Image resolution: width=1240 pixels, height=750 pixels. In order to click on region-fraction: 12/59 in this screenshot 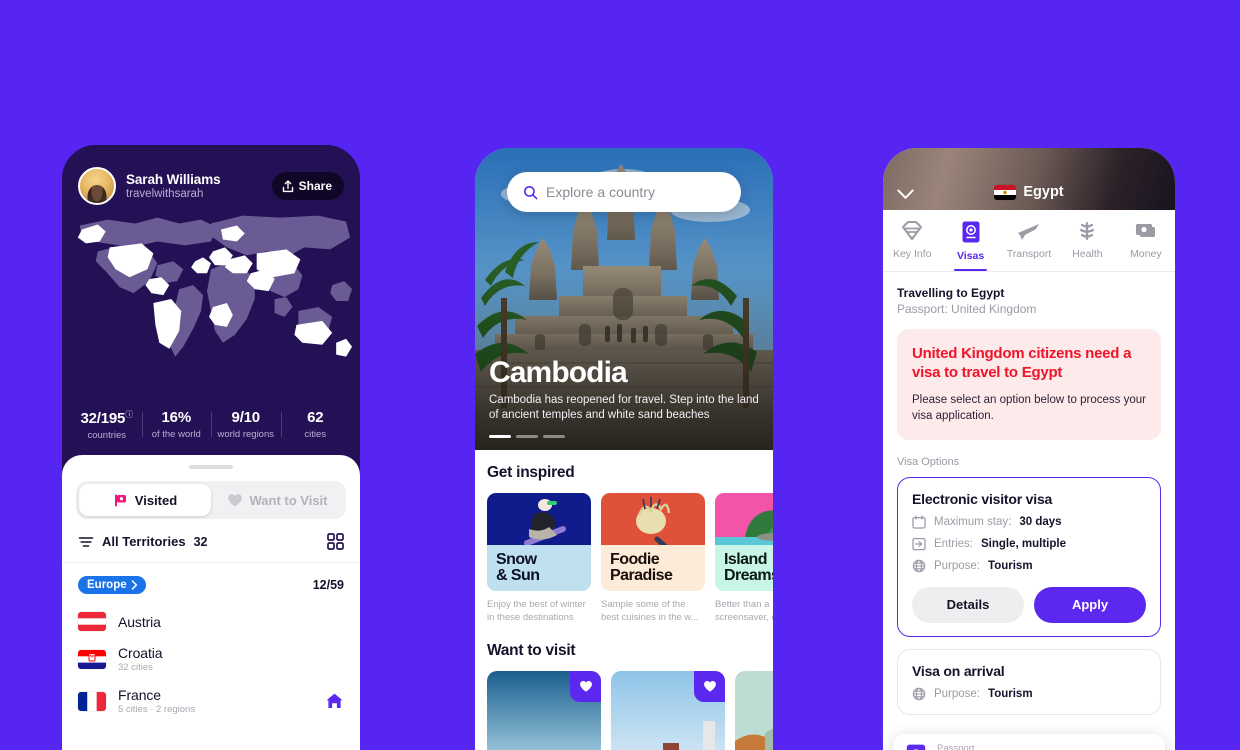, I will do `click(328, 585)`.